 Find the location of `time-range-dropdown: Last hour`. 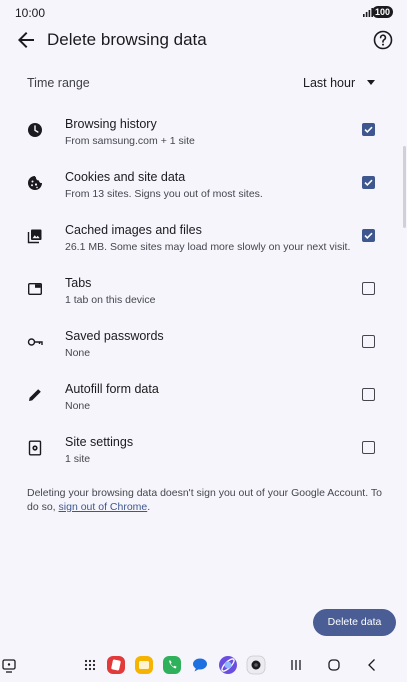

time-range-dropdown: Last hour is located at coordinates (337, 83).